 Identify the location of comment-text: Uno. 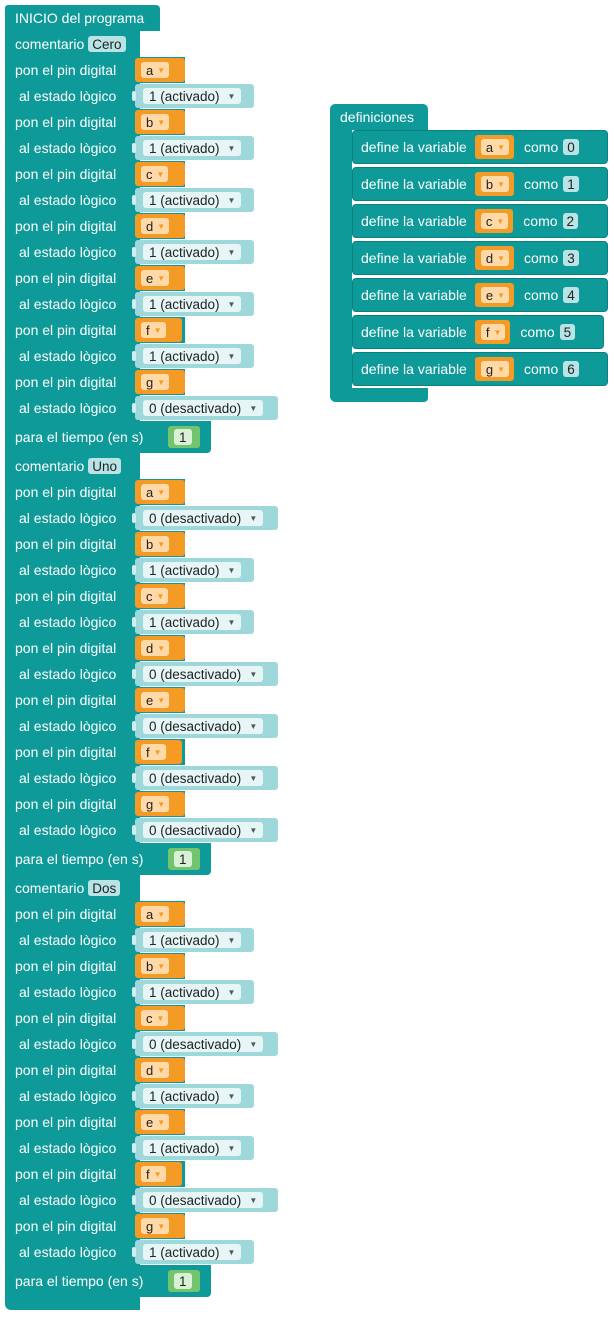
(105, 466).